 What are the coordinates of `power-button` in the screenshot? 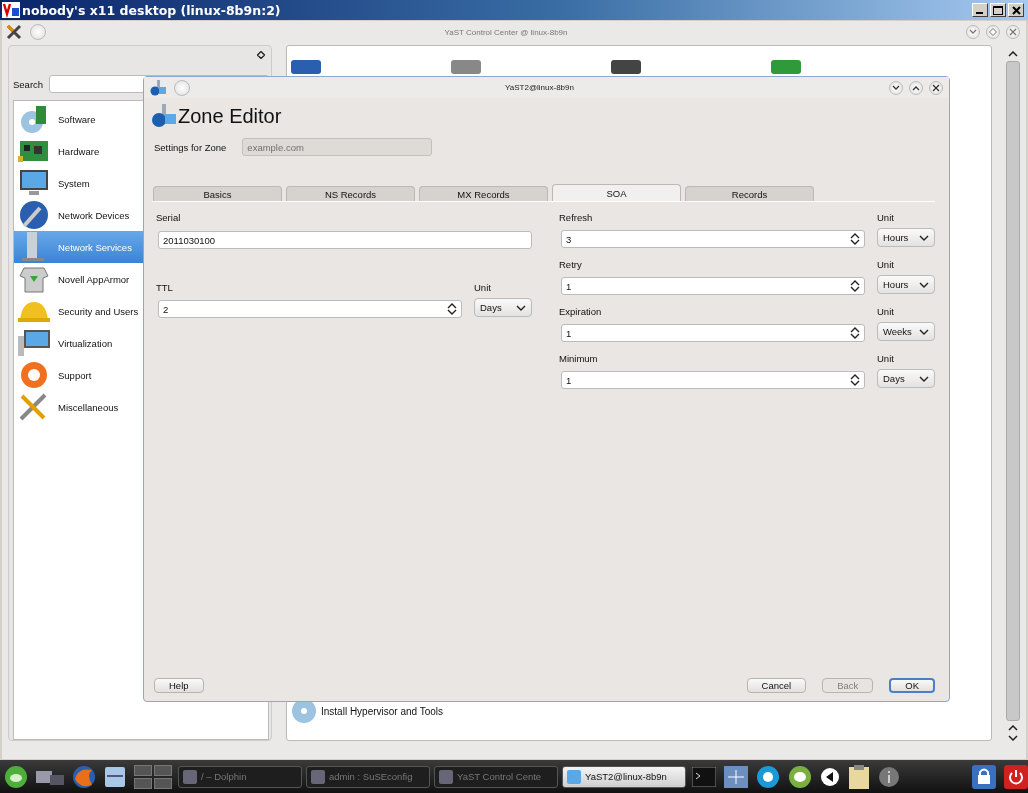 It's located at (1015, 776).